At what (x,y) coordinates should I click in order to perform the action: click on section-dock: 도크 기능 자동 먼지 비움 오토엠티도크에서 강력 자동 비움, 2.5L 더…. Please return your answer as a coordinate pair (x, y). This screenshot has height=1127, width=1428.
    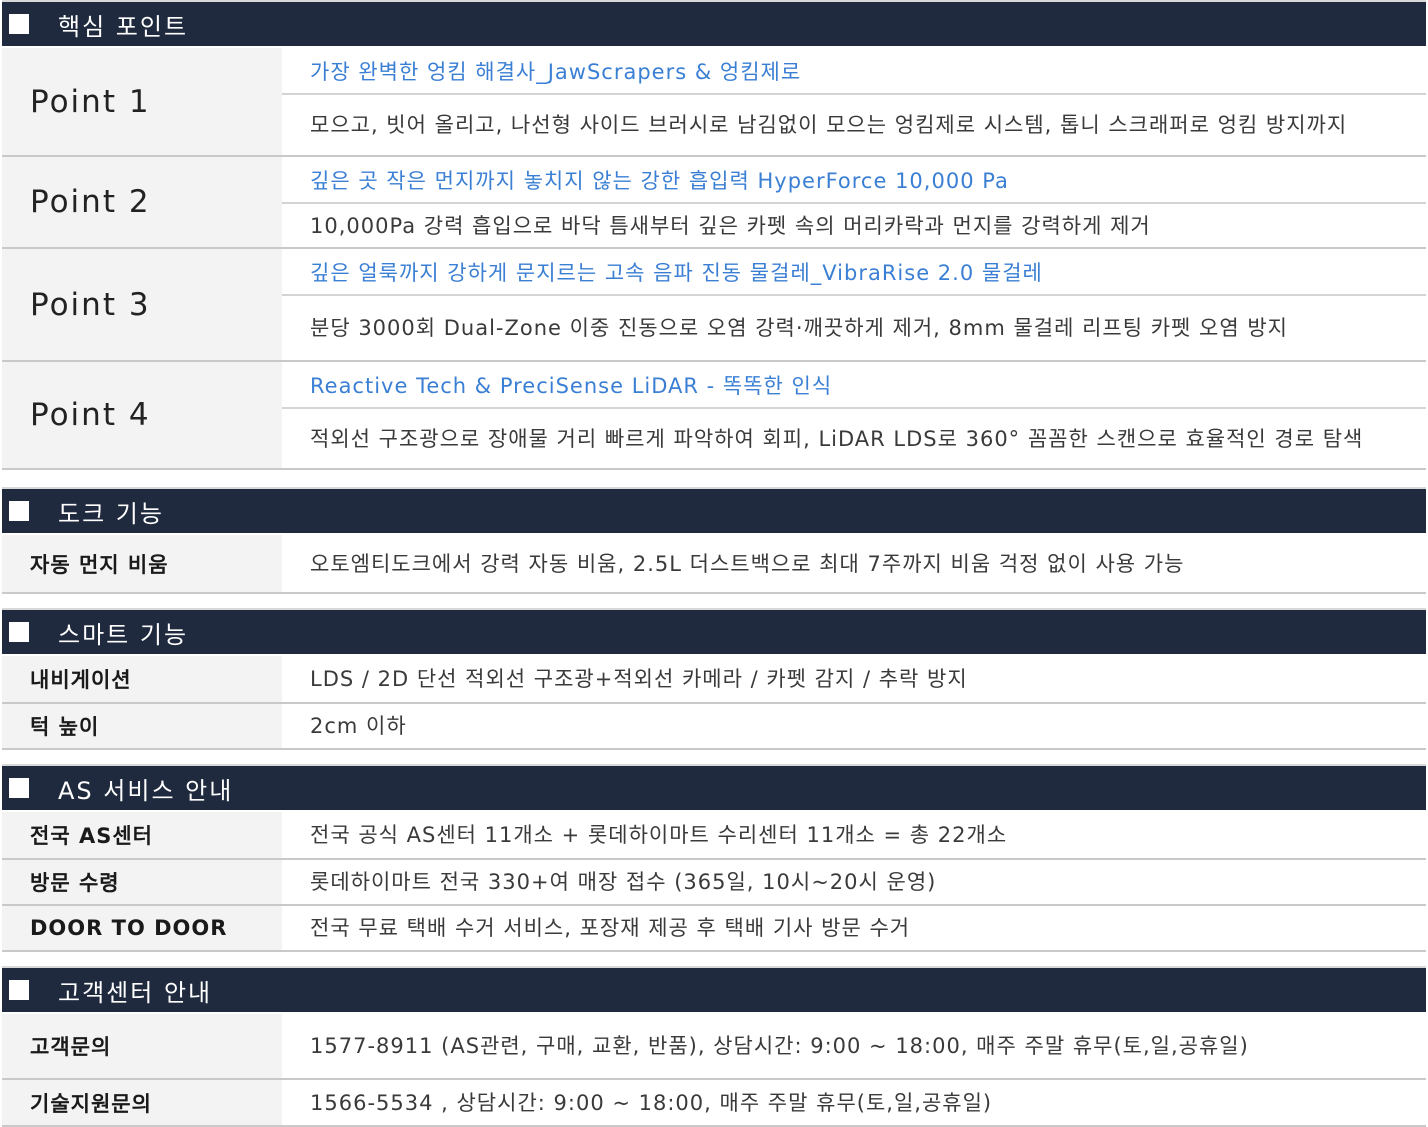
    Looking at the image, I should click on (714, 540).